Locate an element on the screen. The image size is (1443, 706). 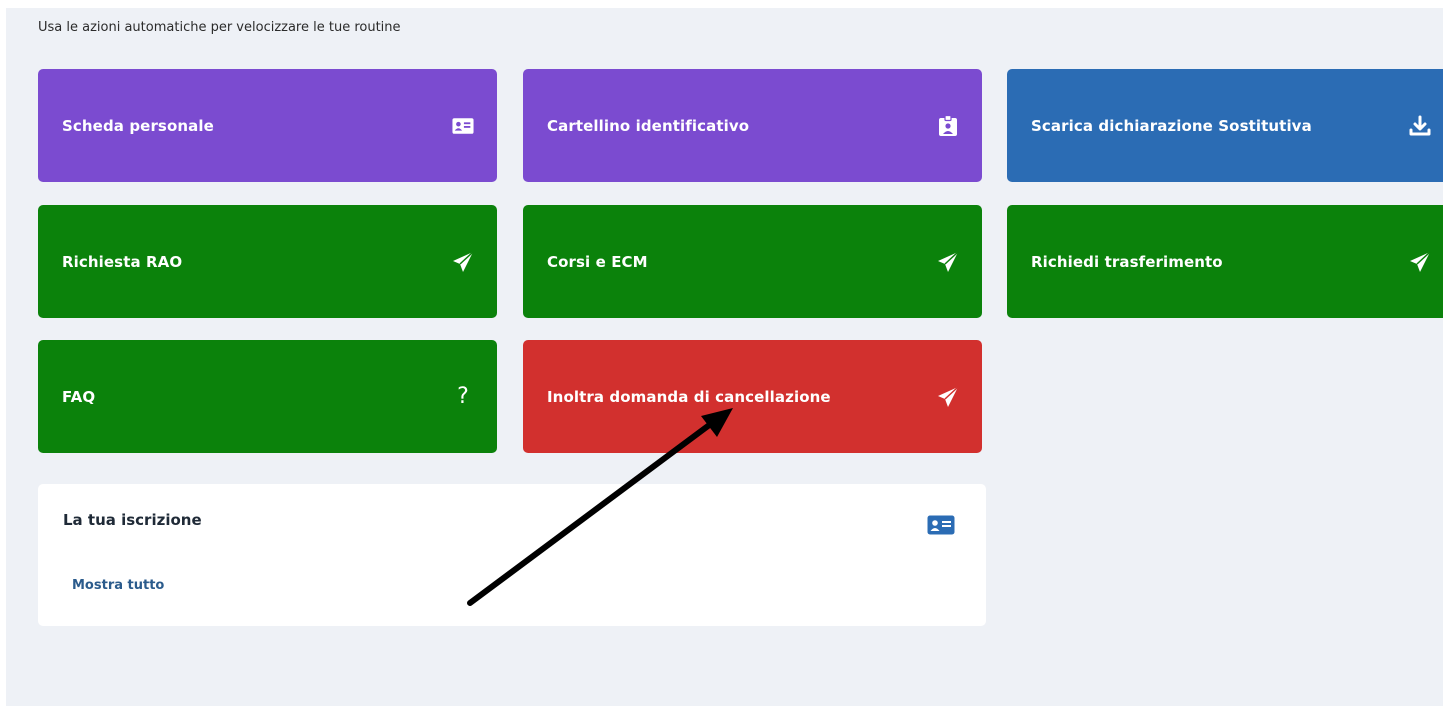
scheda-personale-button: Scheda personale is located at coordinates (267, 125).